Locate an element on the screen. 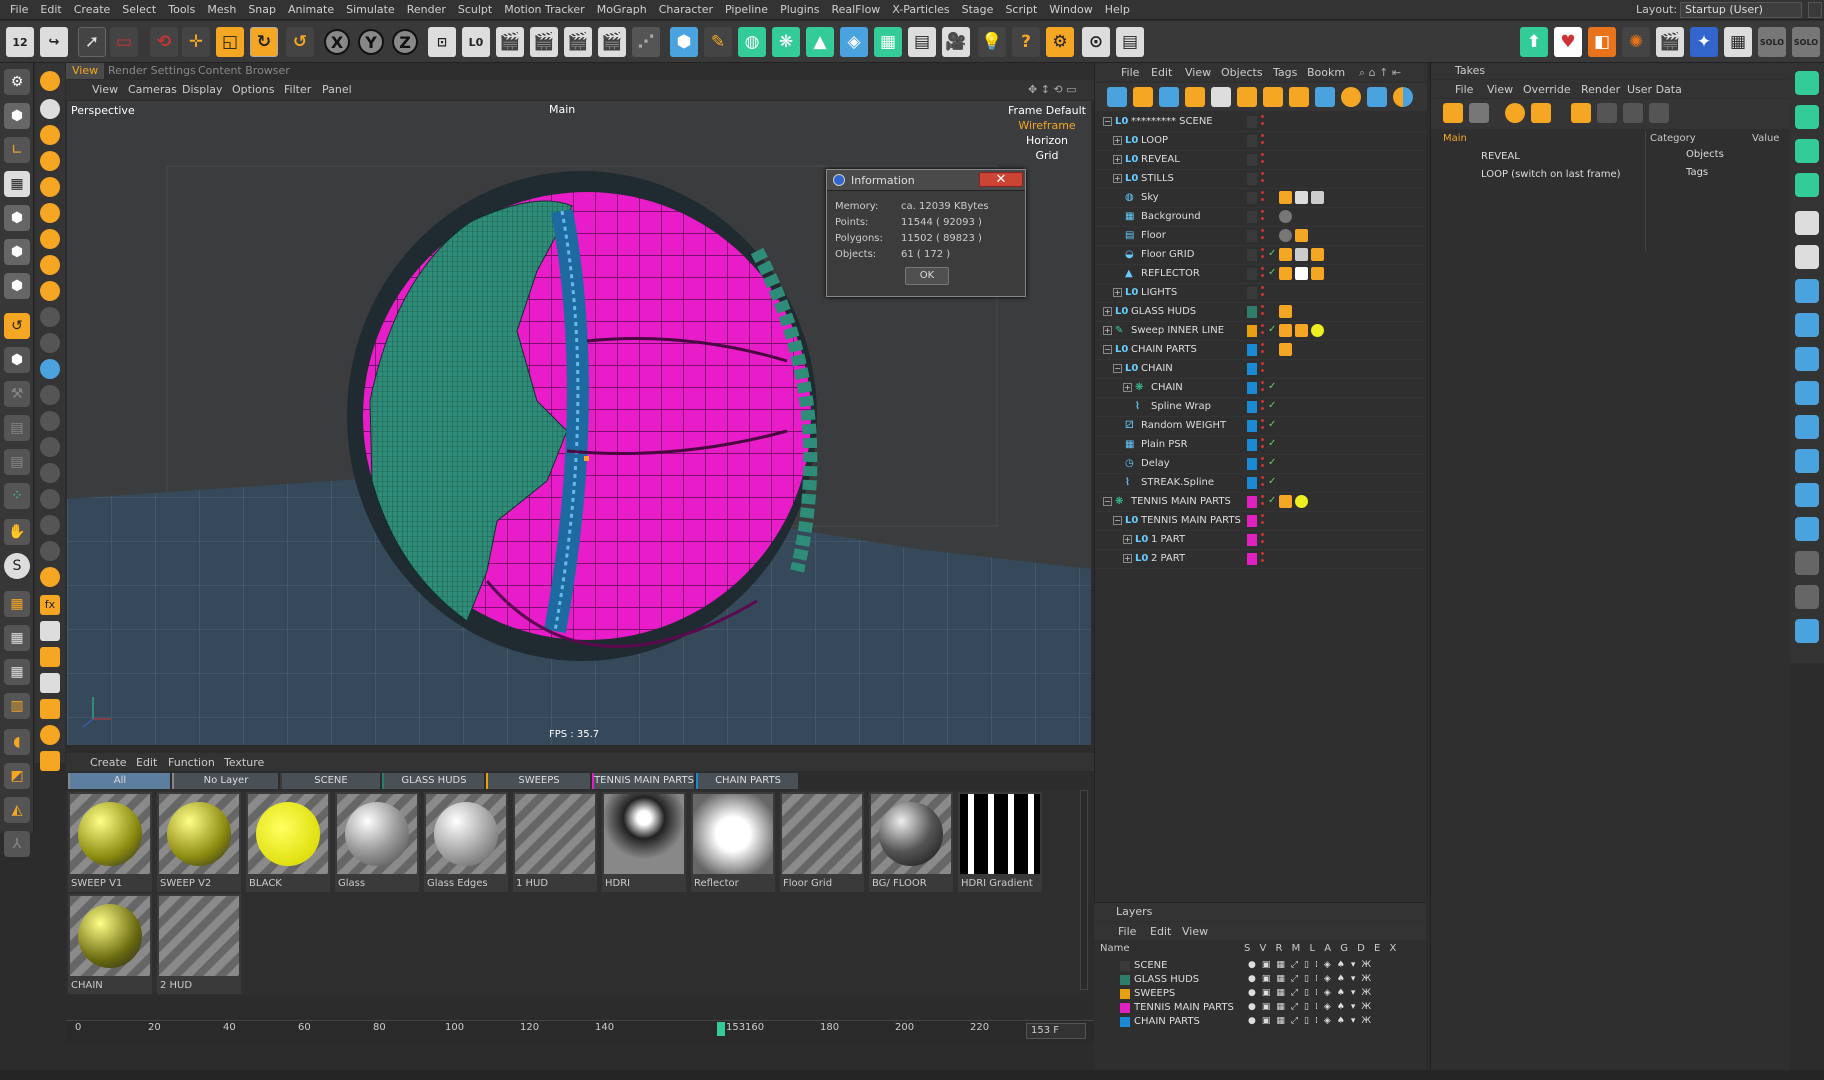  right-tool-14-icon is located at coordinates (1807, 529).